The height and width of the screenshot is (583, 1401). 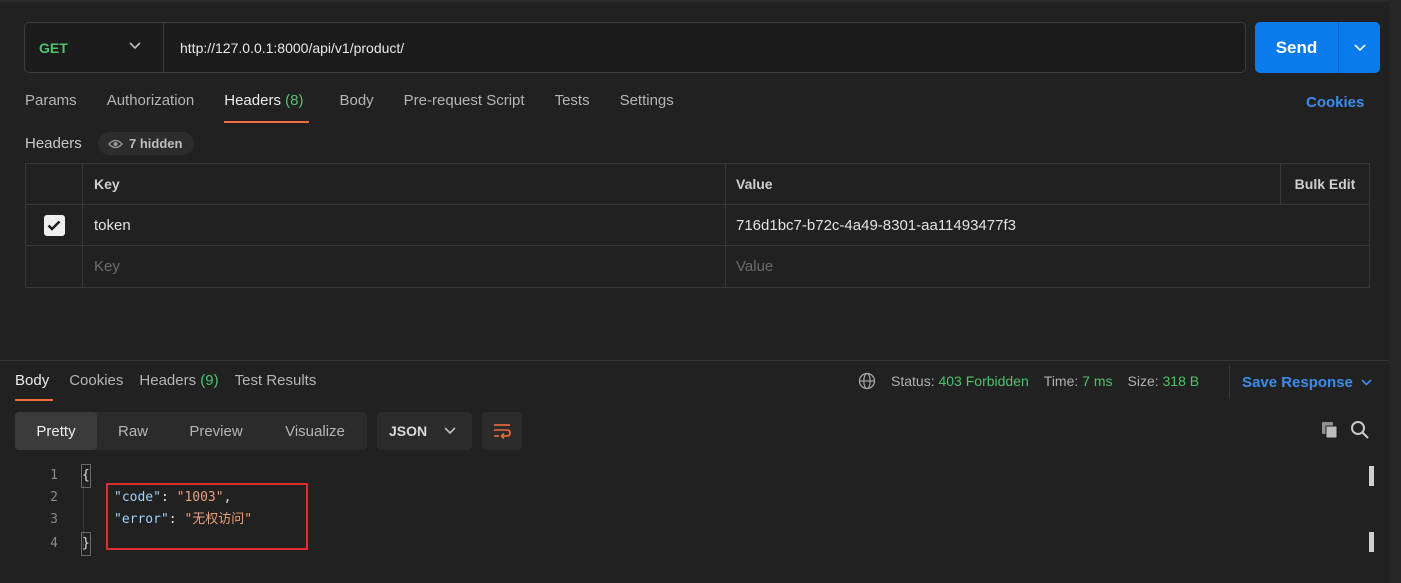 I want to click on view-preview: Preview, so click(x=216, y=431).